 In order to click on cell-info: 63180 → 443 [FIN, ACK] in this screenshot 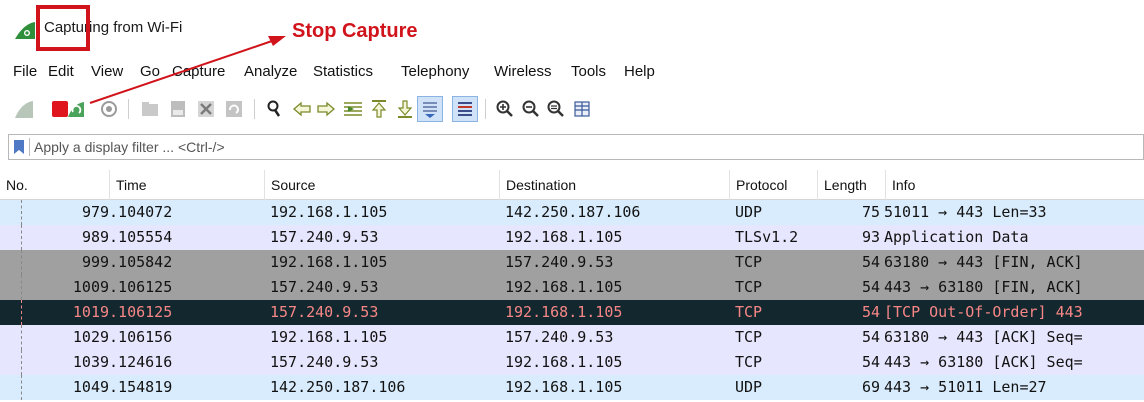, I will do `click(983, 262)`.